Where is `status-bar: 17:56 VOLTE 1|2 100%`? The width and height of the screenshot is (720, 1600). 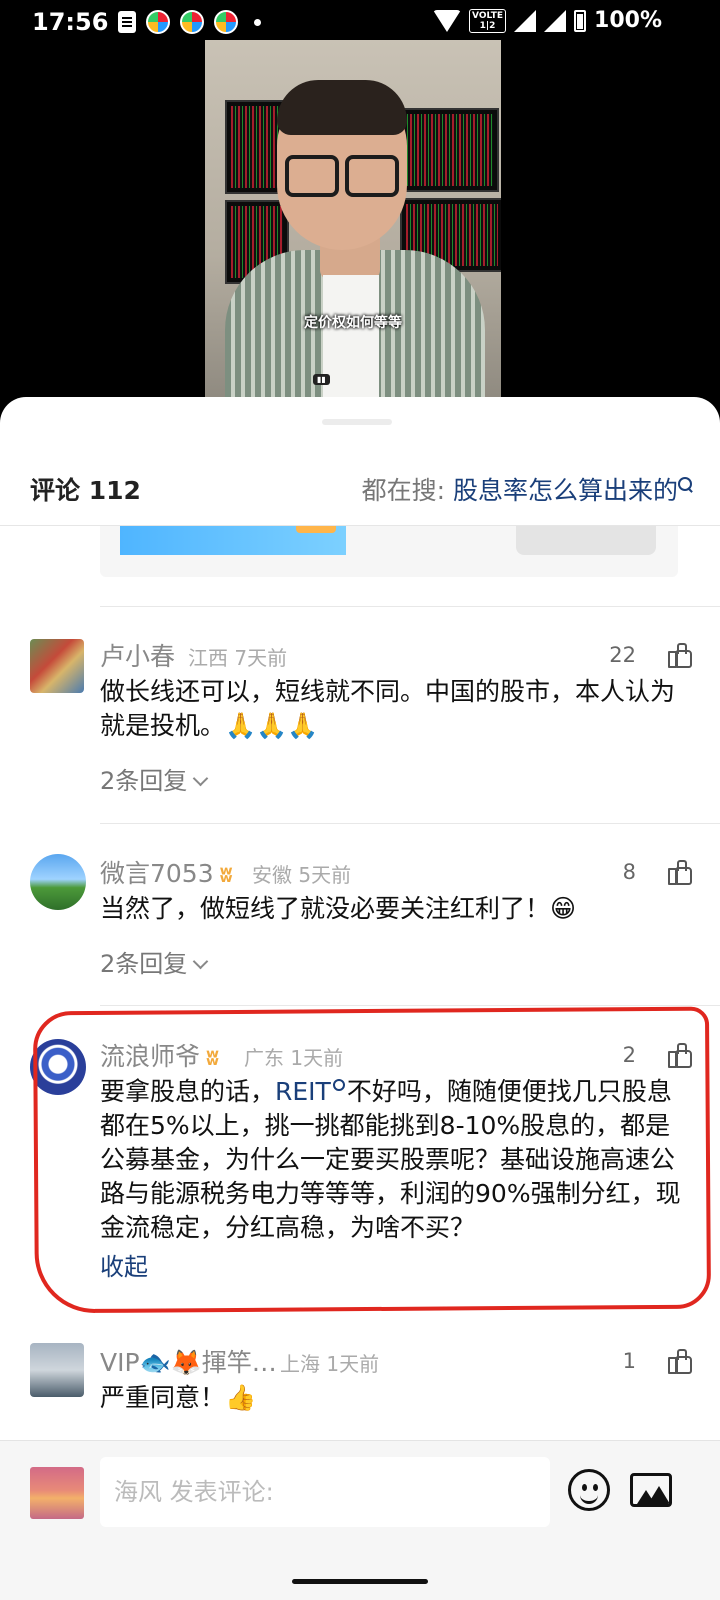
status-bar: 17:56 VOLTE 1|2 100% is located at coordinates (360, 22).